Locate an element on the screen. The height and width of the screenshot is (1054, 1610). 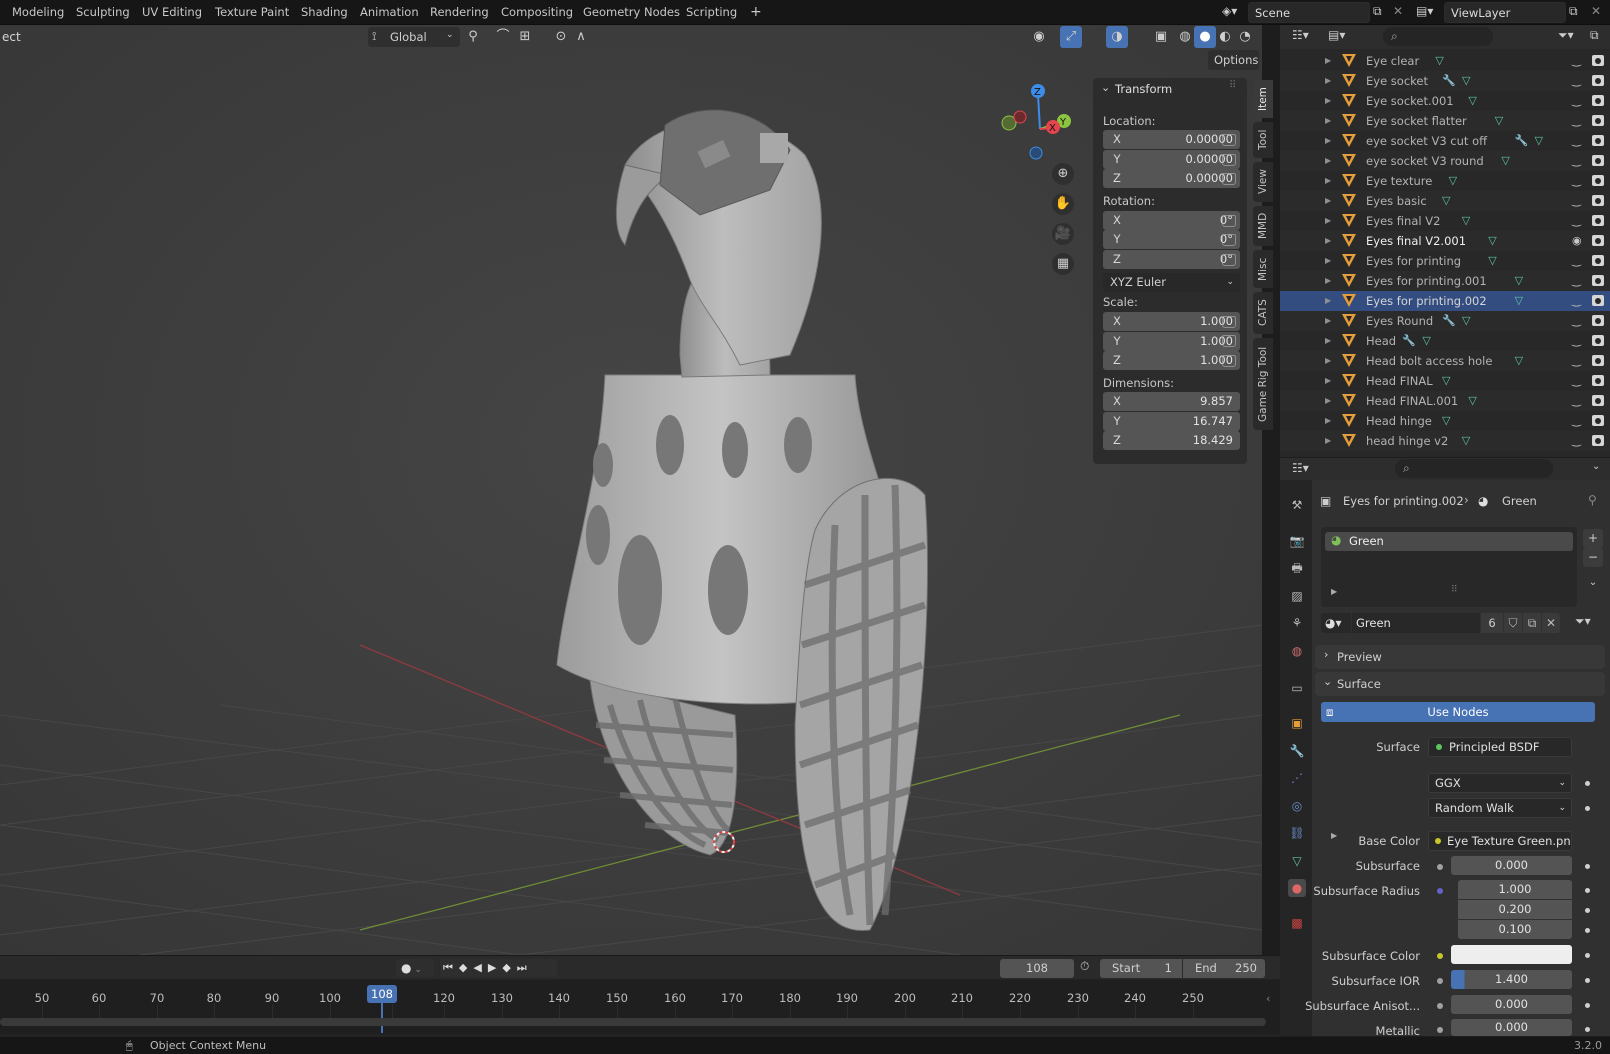
zoom-icon: ⊕ is located at coordinates (1063, 174).